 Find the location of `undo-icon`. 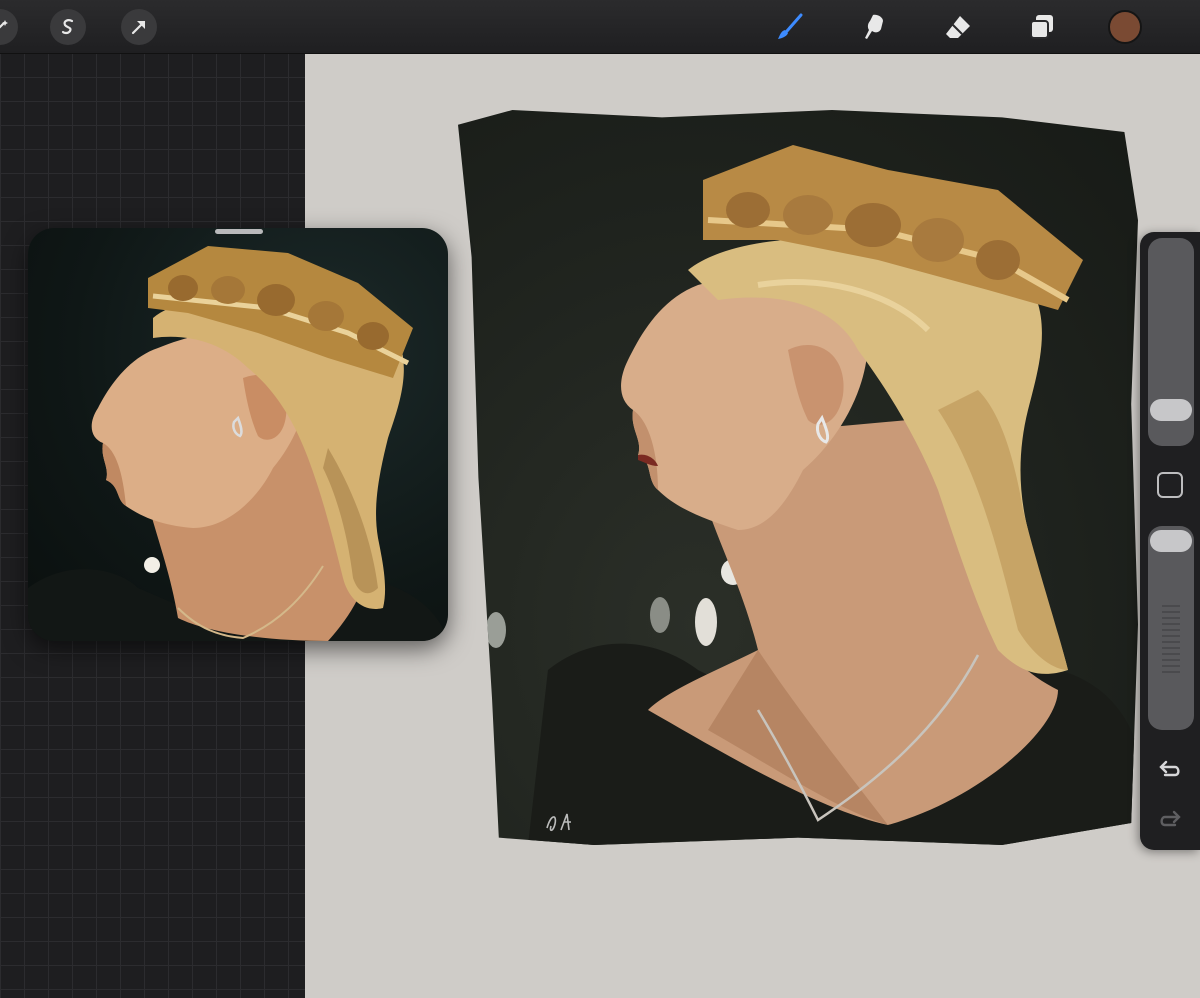

undo-icon is located at coordinates (1169, 768).